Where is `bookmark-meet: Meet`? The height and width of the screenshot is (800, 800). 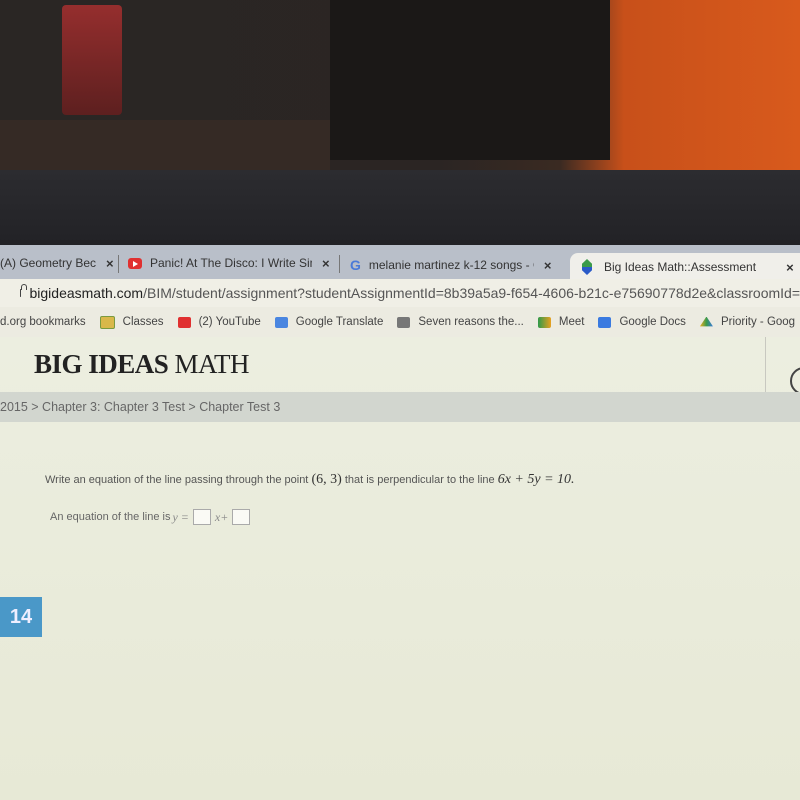 bookmark-meet: Meet is located at coordinates (561, 322).